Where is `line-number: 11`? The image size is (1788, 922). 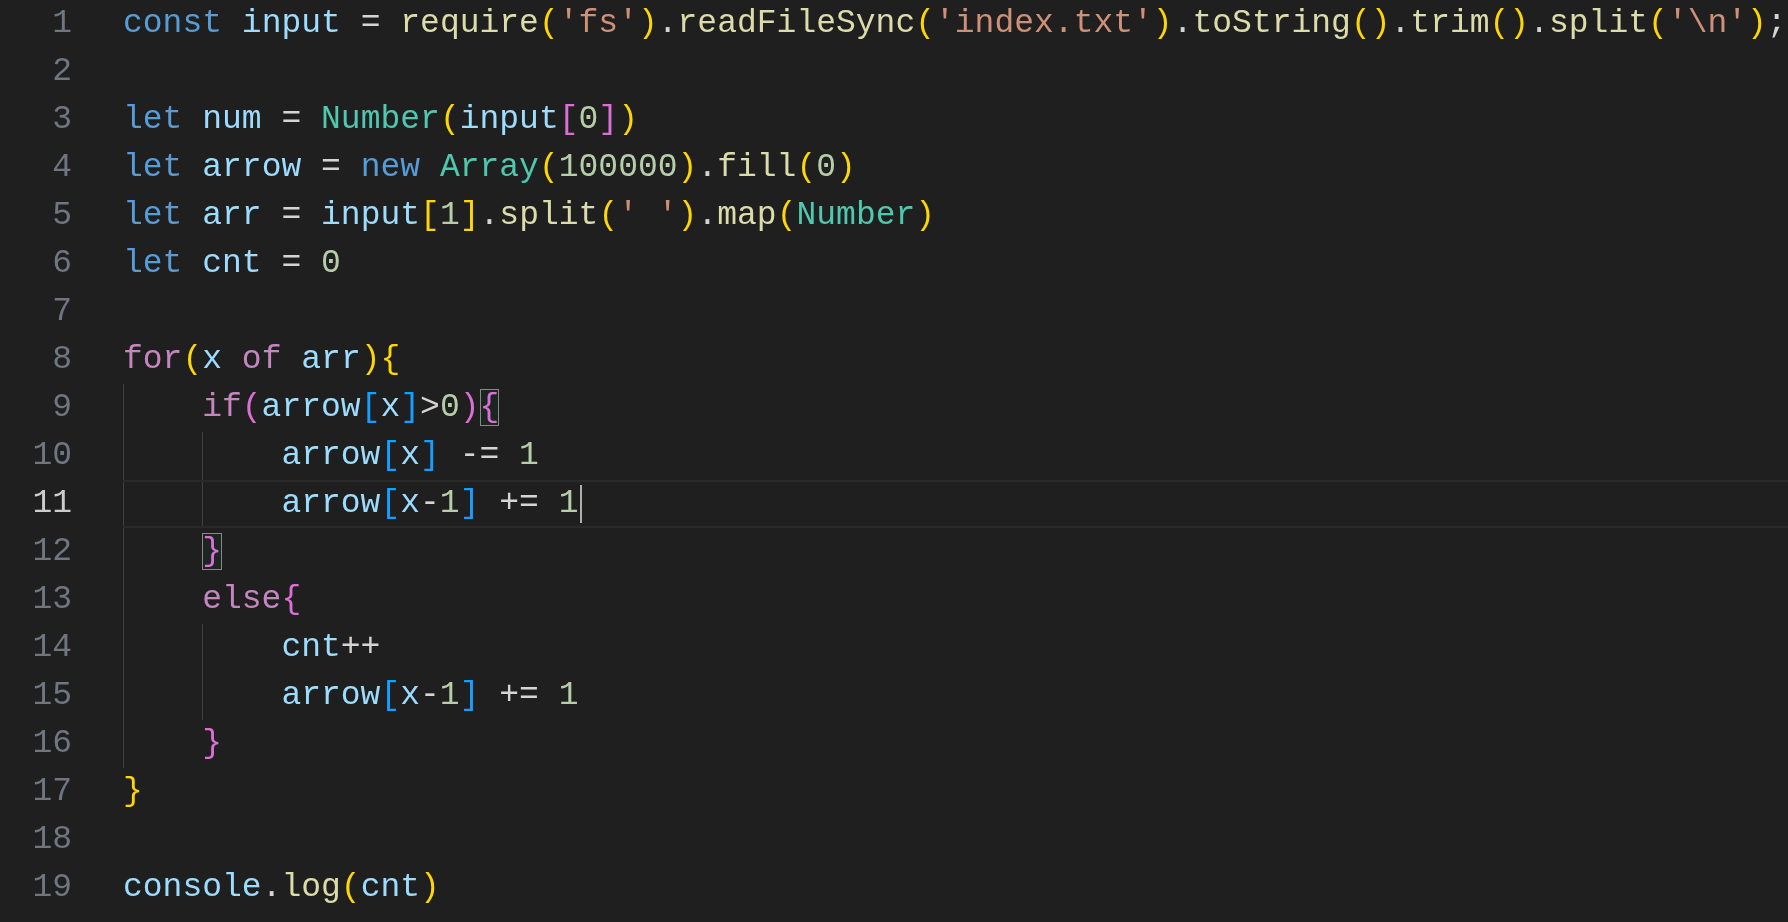
line-number: 11 is located at coordinates (51, 504).